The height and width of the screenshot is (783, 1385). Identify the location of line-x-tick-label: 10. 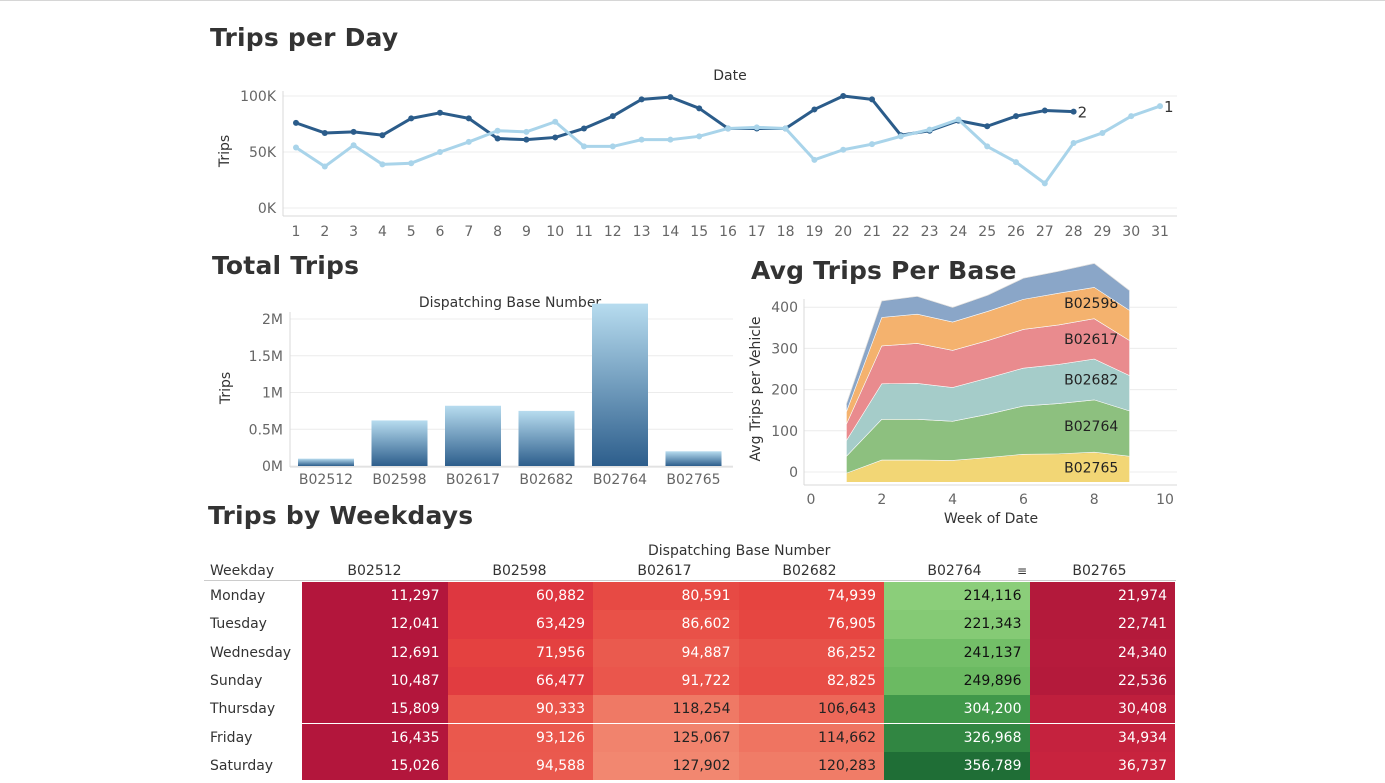
(555, 232).